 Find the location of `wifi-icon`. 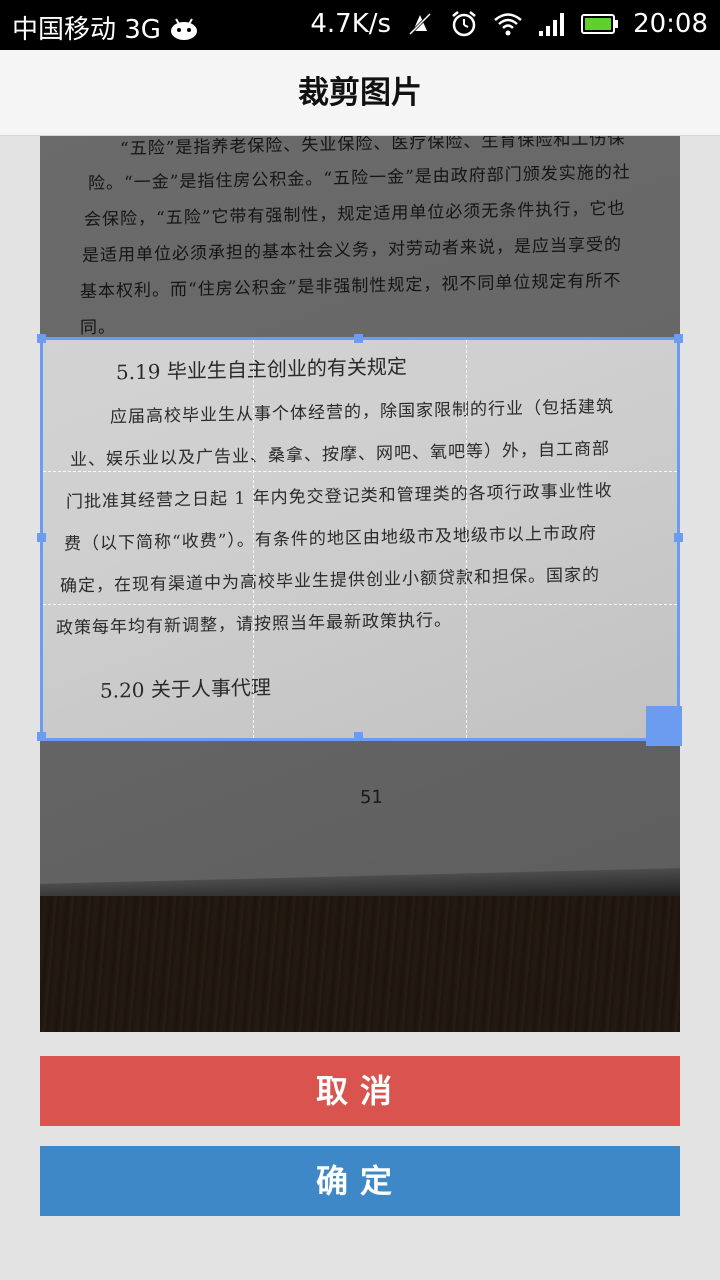

wifi-icon is located at coordinates (508, 24).